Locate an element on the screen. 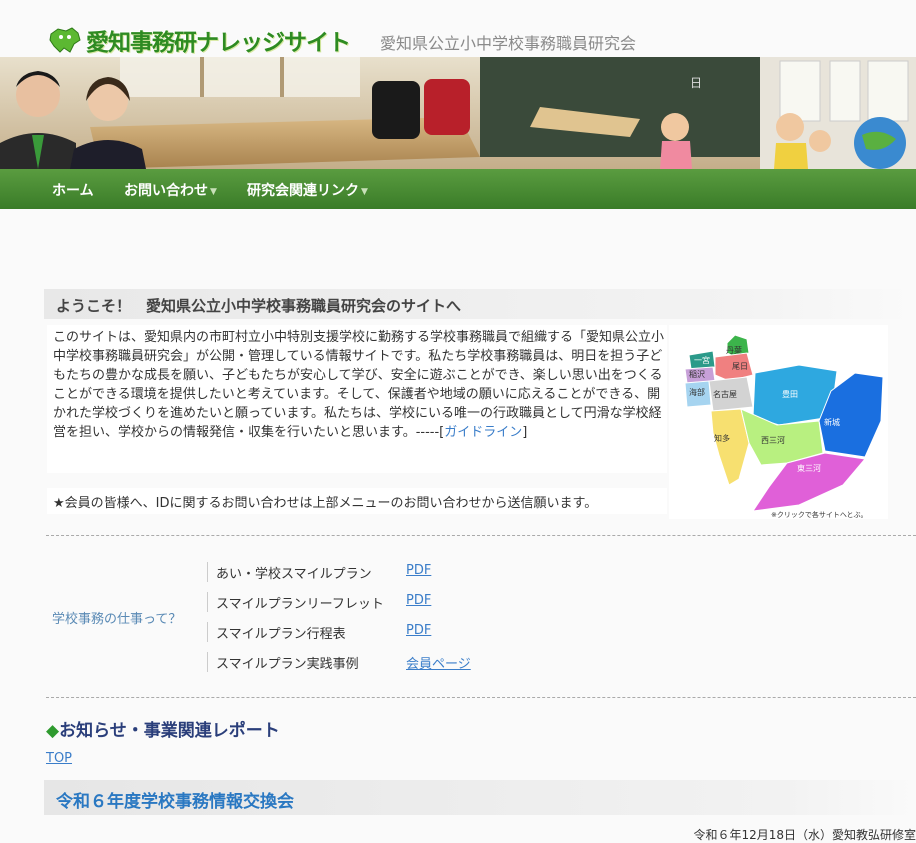 Image resolution: width=916 pixels, height=843 pixels. plan-label: あい・学校スマイルプラン is located at coordinates (294, 574).